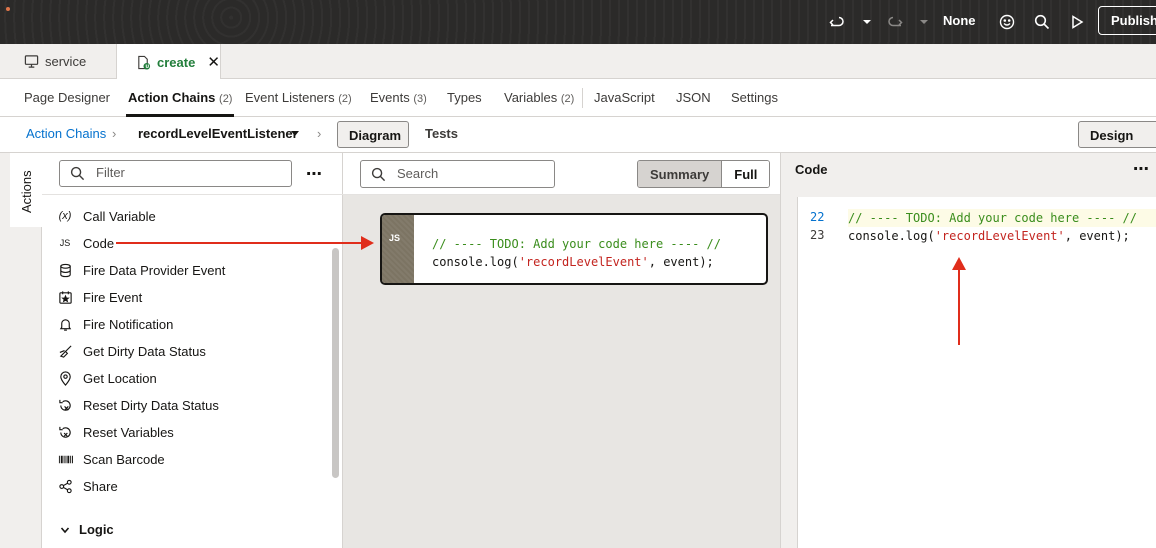 The image size is (1156, 548). I want to click on tab-label: Page Designer, so click(67, 97).